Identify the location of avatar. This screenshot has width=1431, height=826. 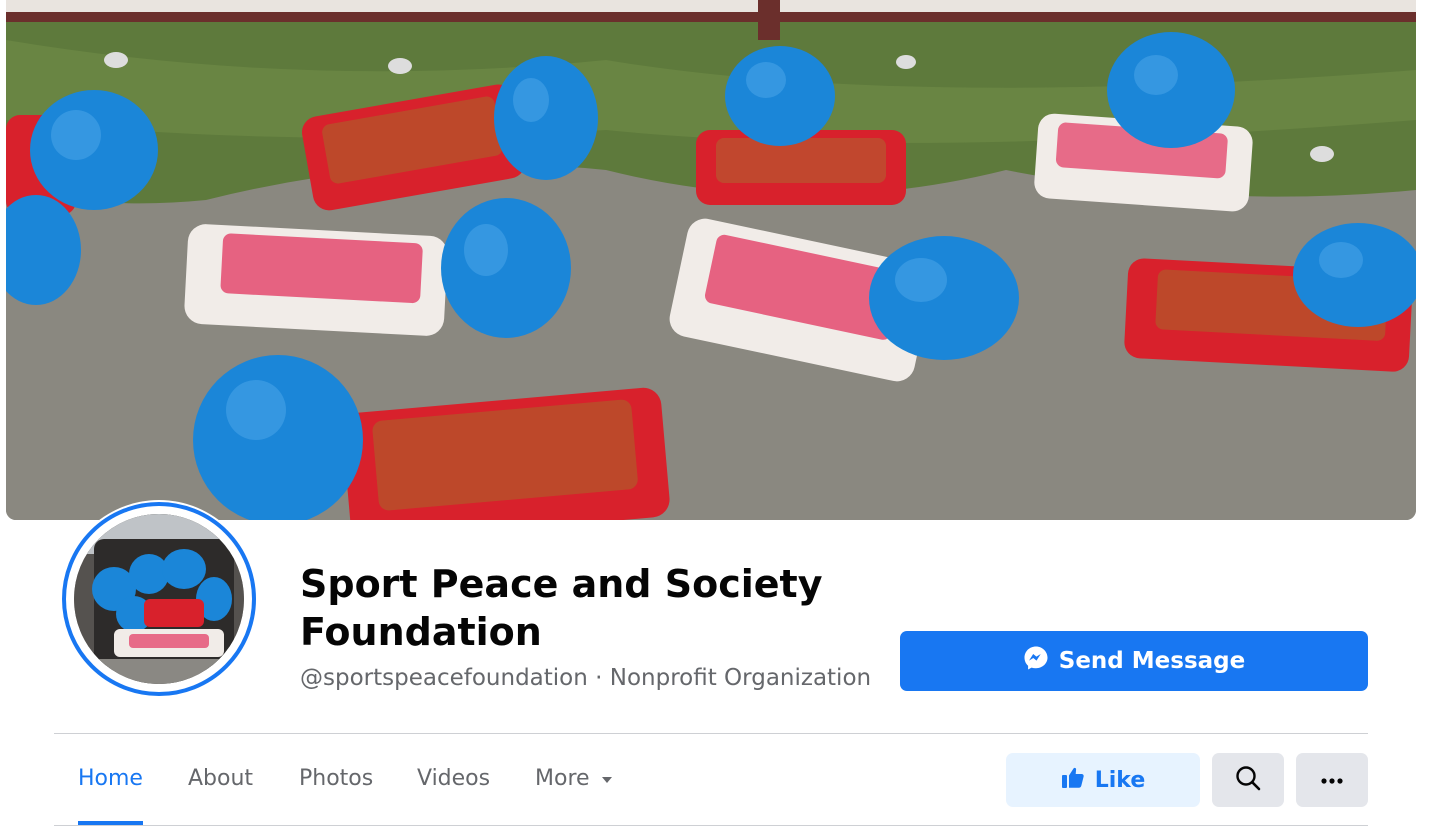
(159, 599).